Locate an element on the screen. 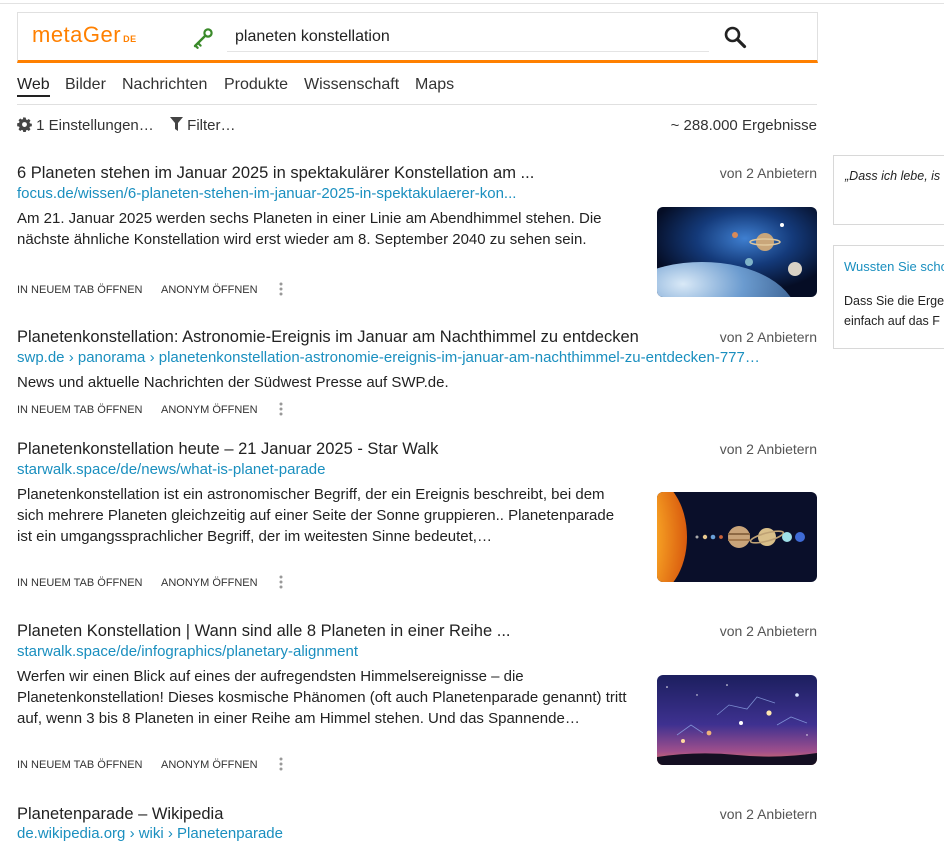 Image resolution: width=944 pixels, height=848 pixels. did-you-know-text: Dass Sie die Erge einfach auf das F is located at coordinates (894, 311).